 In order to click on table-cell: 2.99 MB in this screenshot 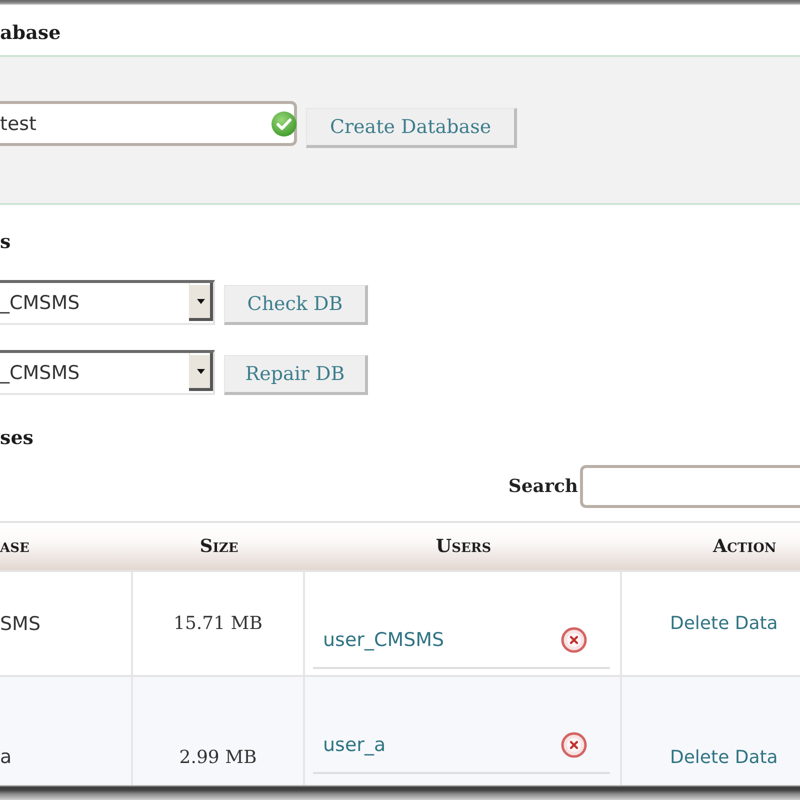, I will do `click(218, 757)`.